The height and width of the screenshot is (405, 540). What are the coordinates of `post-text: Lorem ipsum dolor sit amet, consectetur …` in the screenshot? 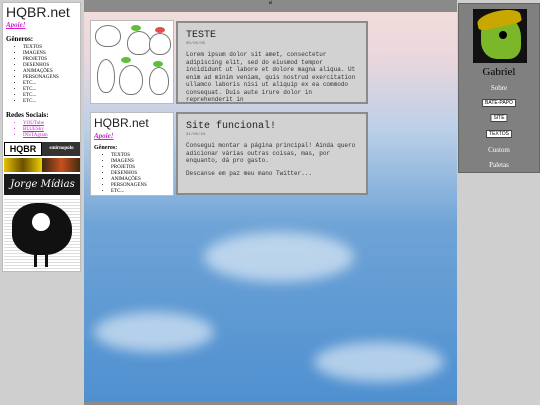 It's located at (271, 77).